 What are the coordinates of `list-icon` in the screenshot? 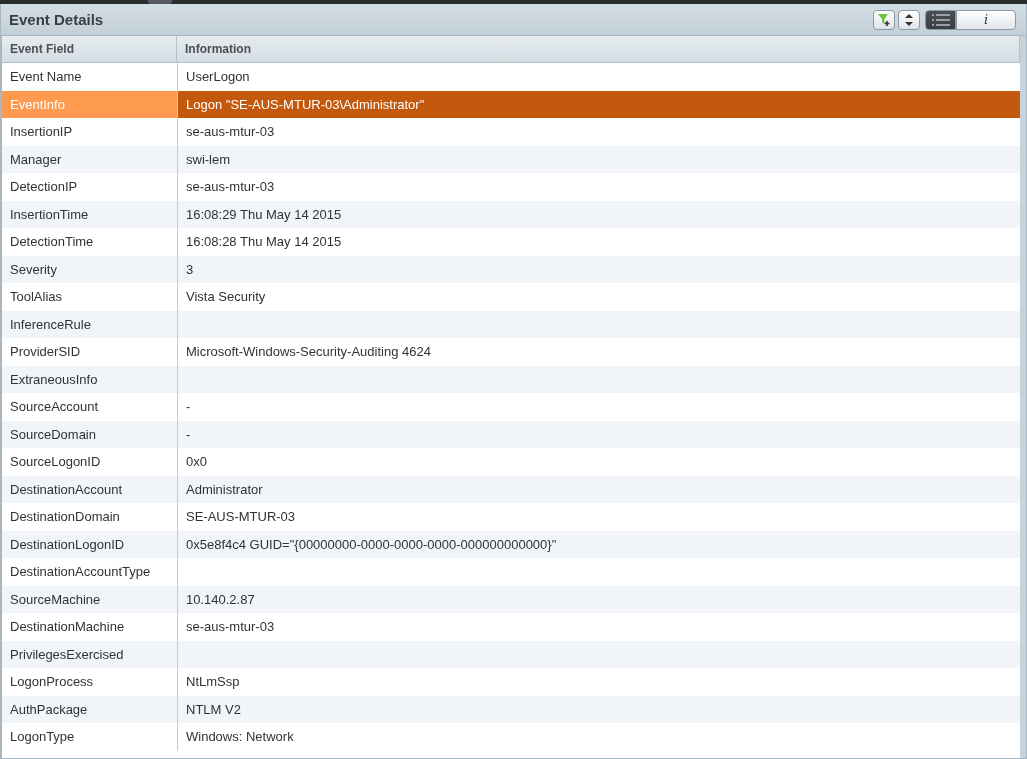 It's located at (940, 19).